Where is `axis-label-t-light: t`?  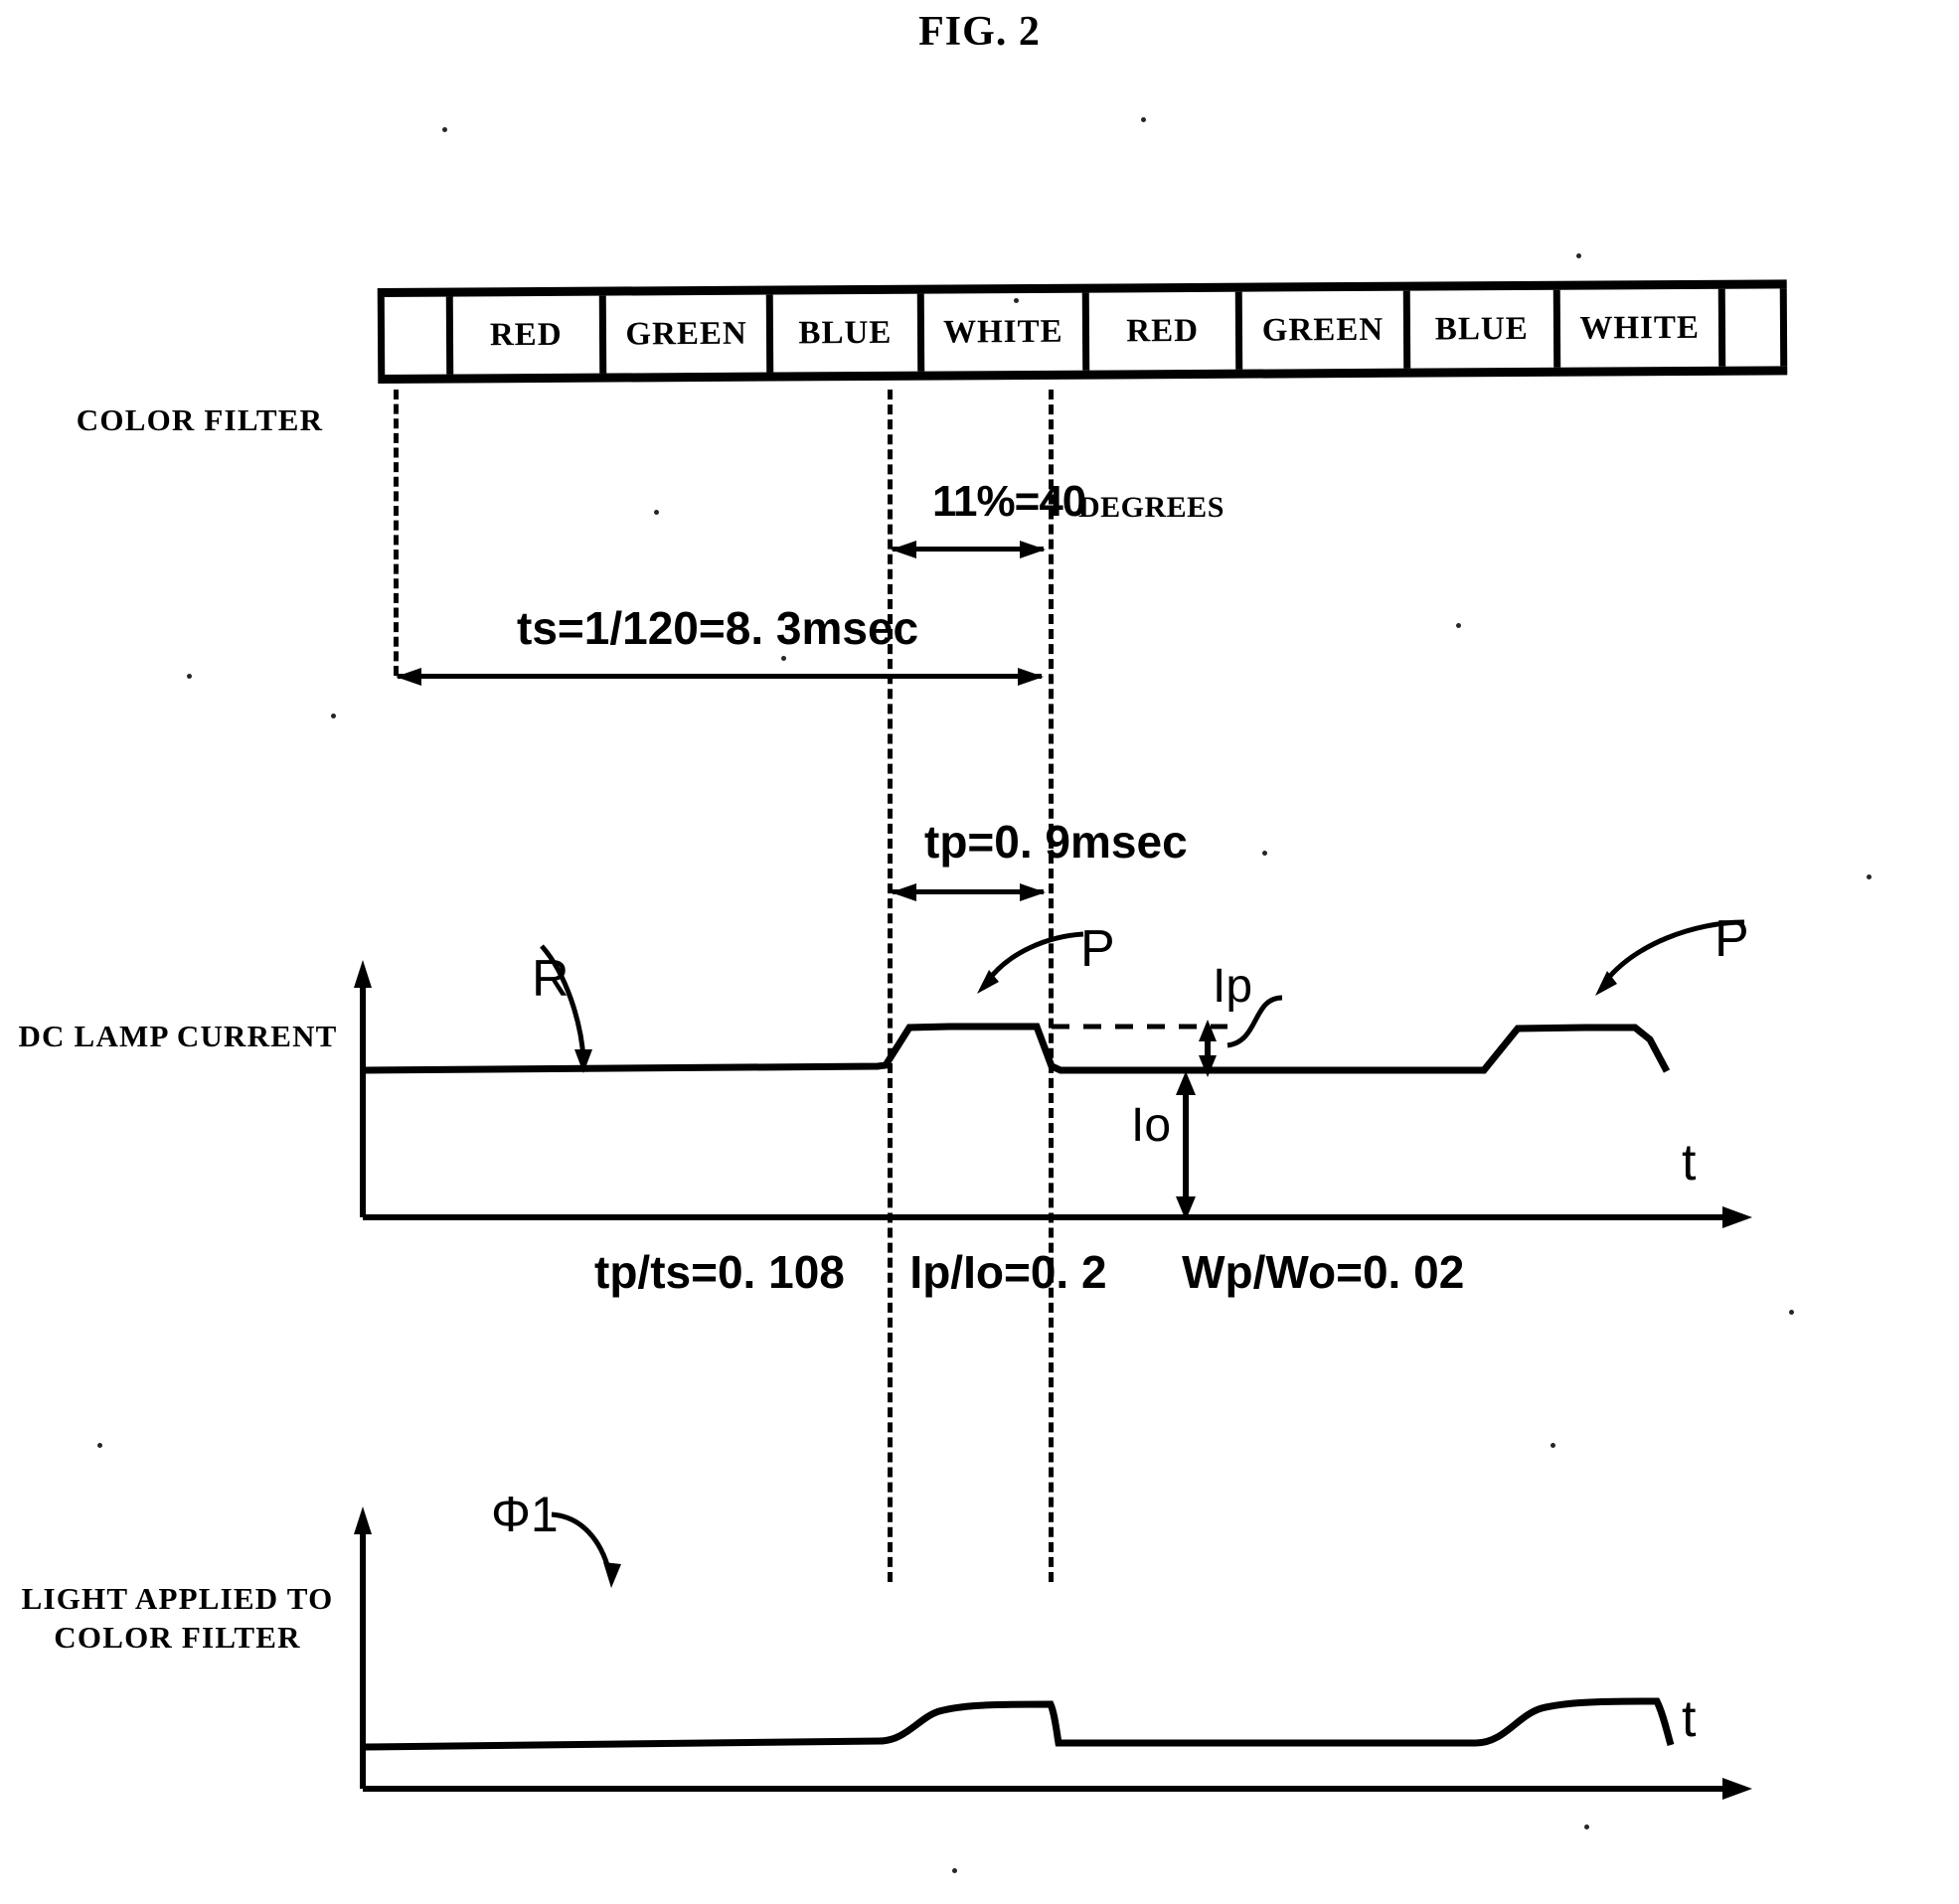 axis-label-t-light: t is located at coordinates (1689, 1719).